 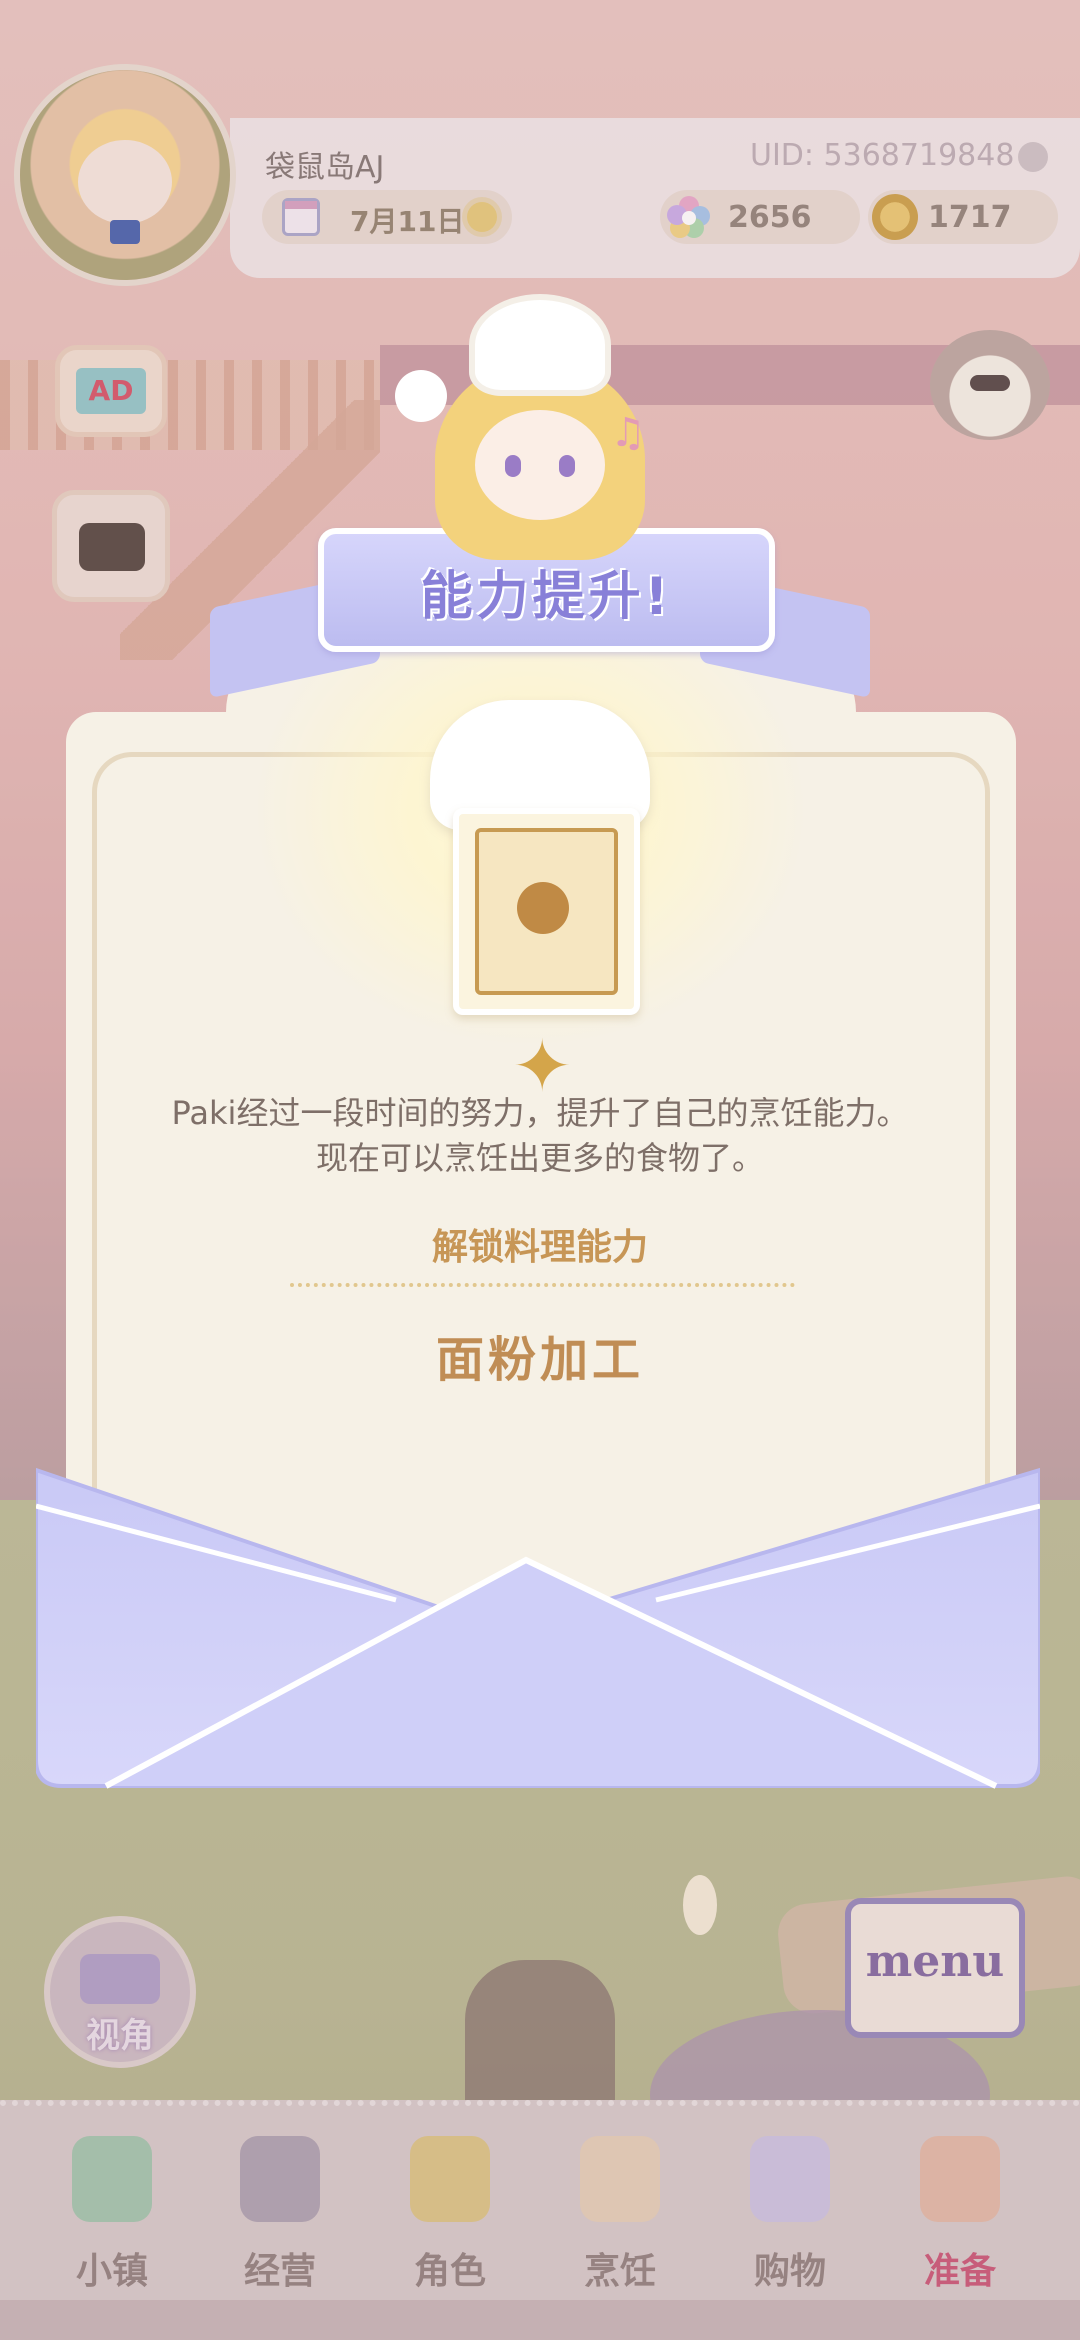 What do you see at coordinates (539, 1360) in the screenshot?
I see `unlocked-skill-name: 面粉加工` at bounding box center [539, 1360].